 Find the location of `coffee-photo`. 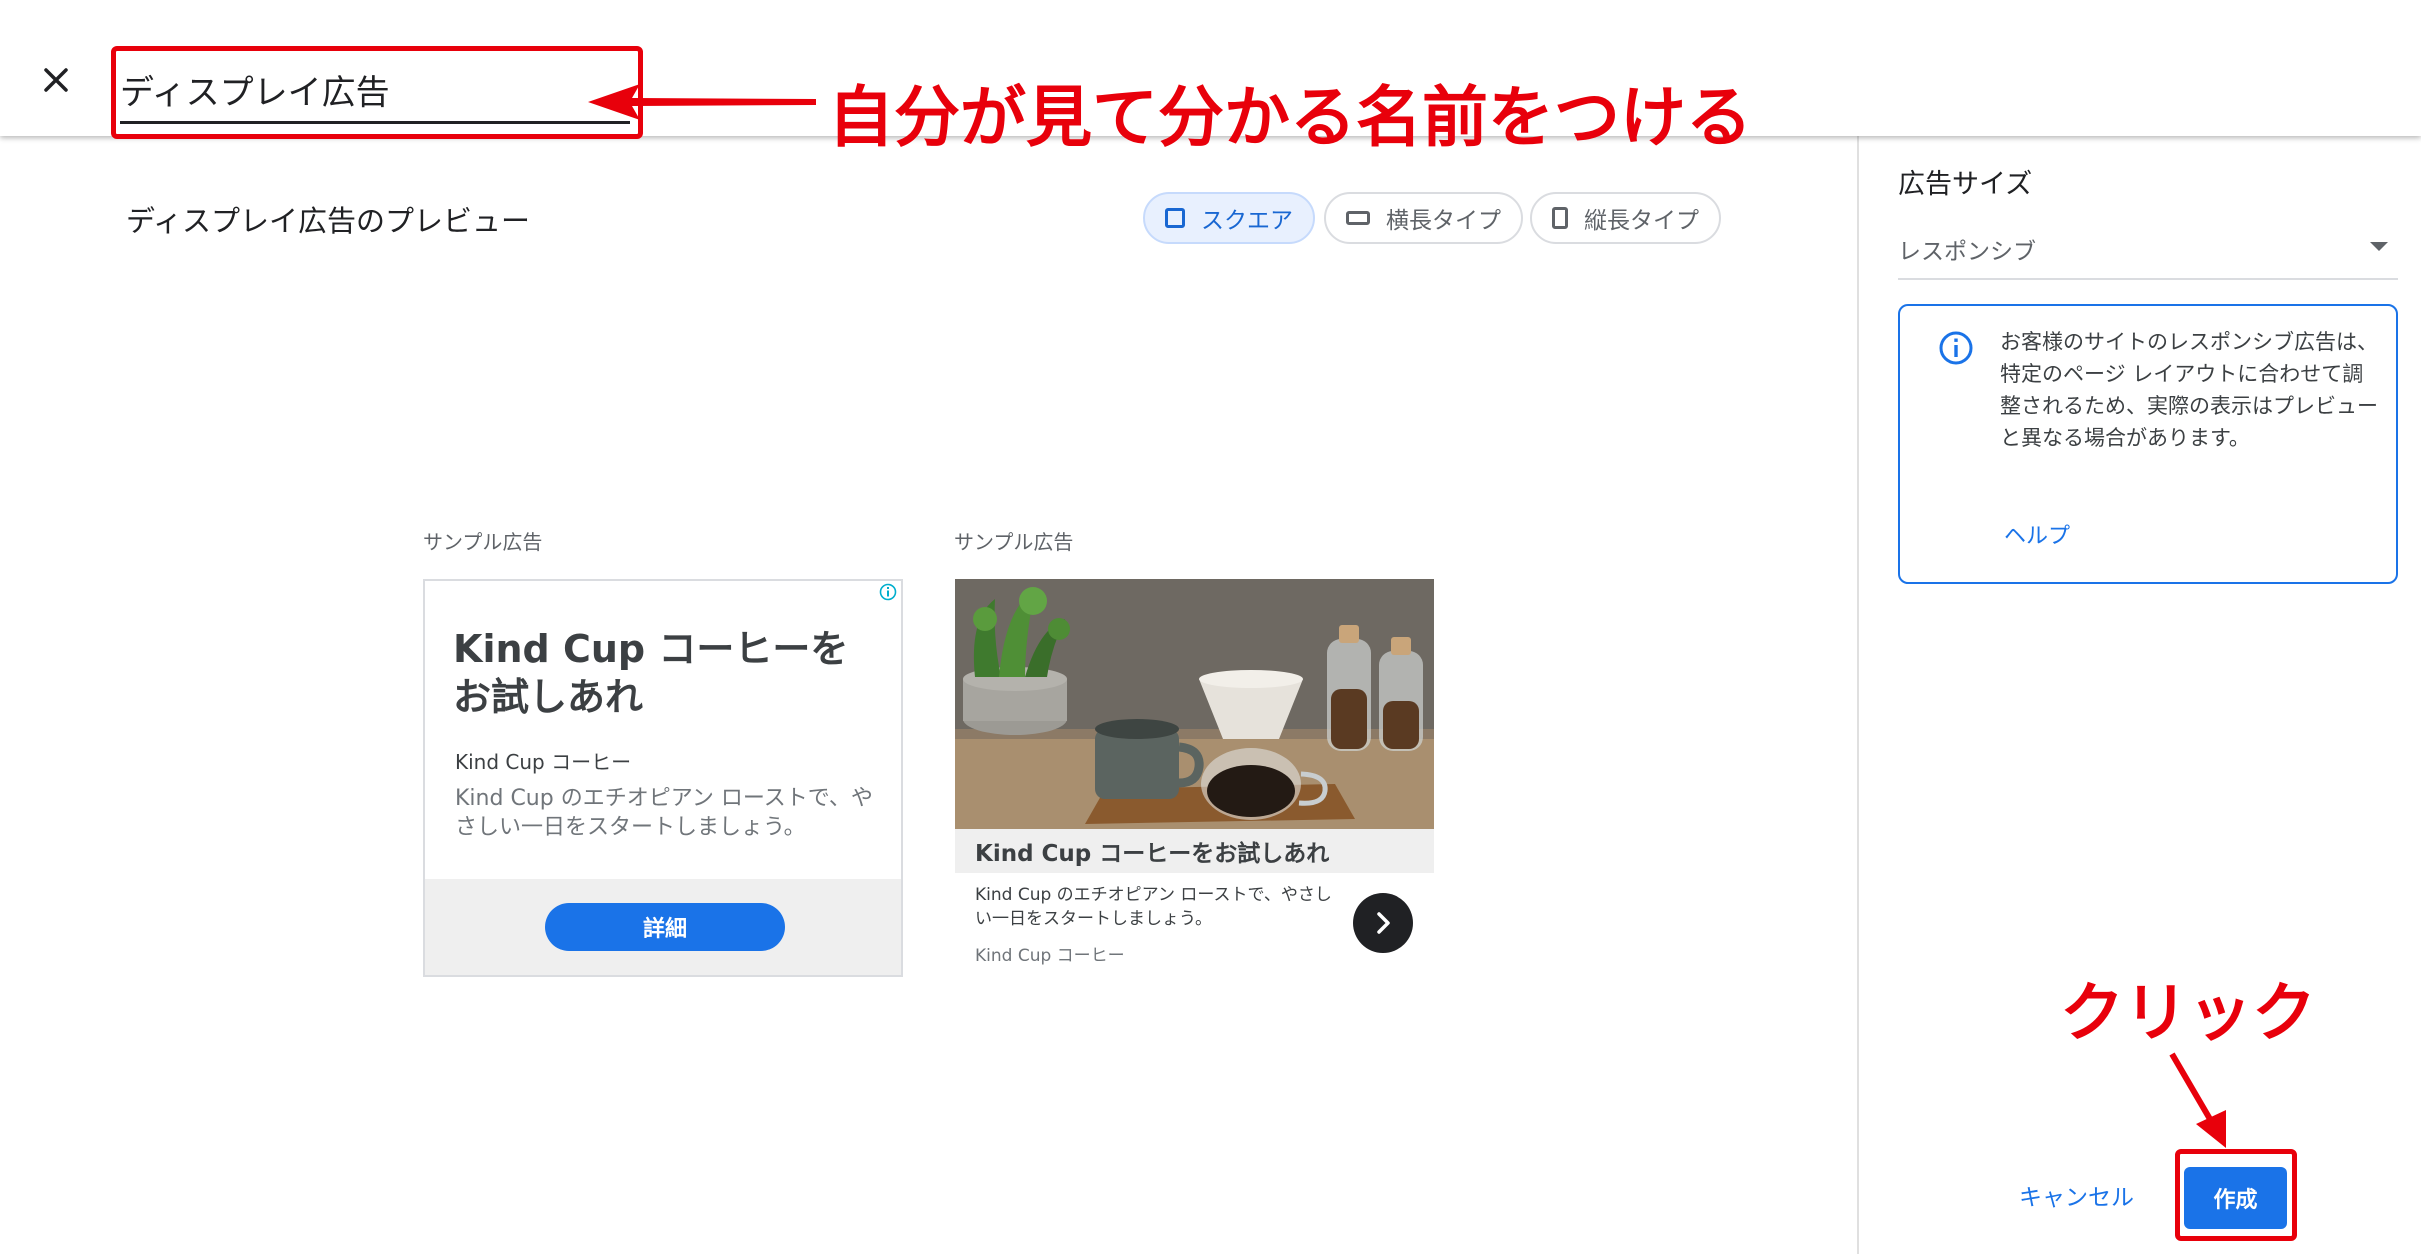

coffee-photo is located at coordinates (1194, 704).